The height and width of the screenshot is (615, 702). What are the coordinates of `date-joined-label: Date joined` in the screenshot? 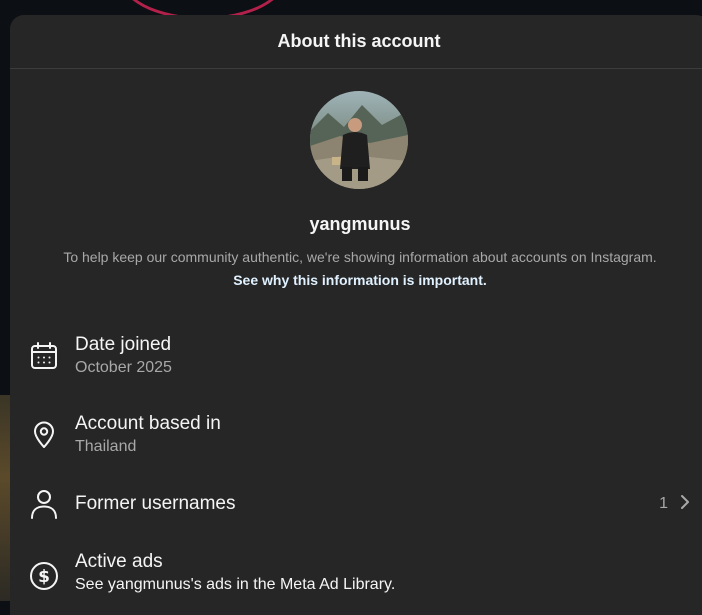 It's located at (123, 344).